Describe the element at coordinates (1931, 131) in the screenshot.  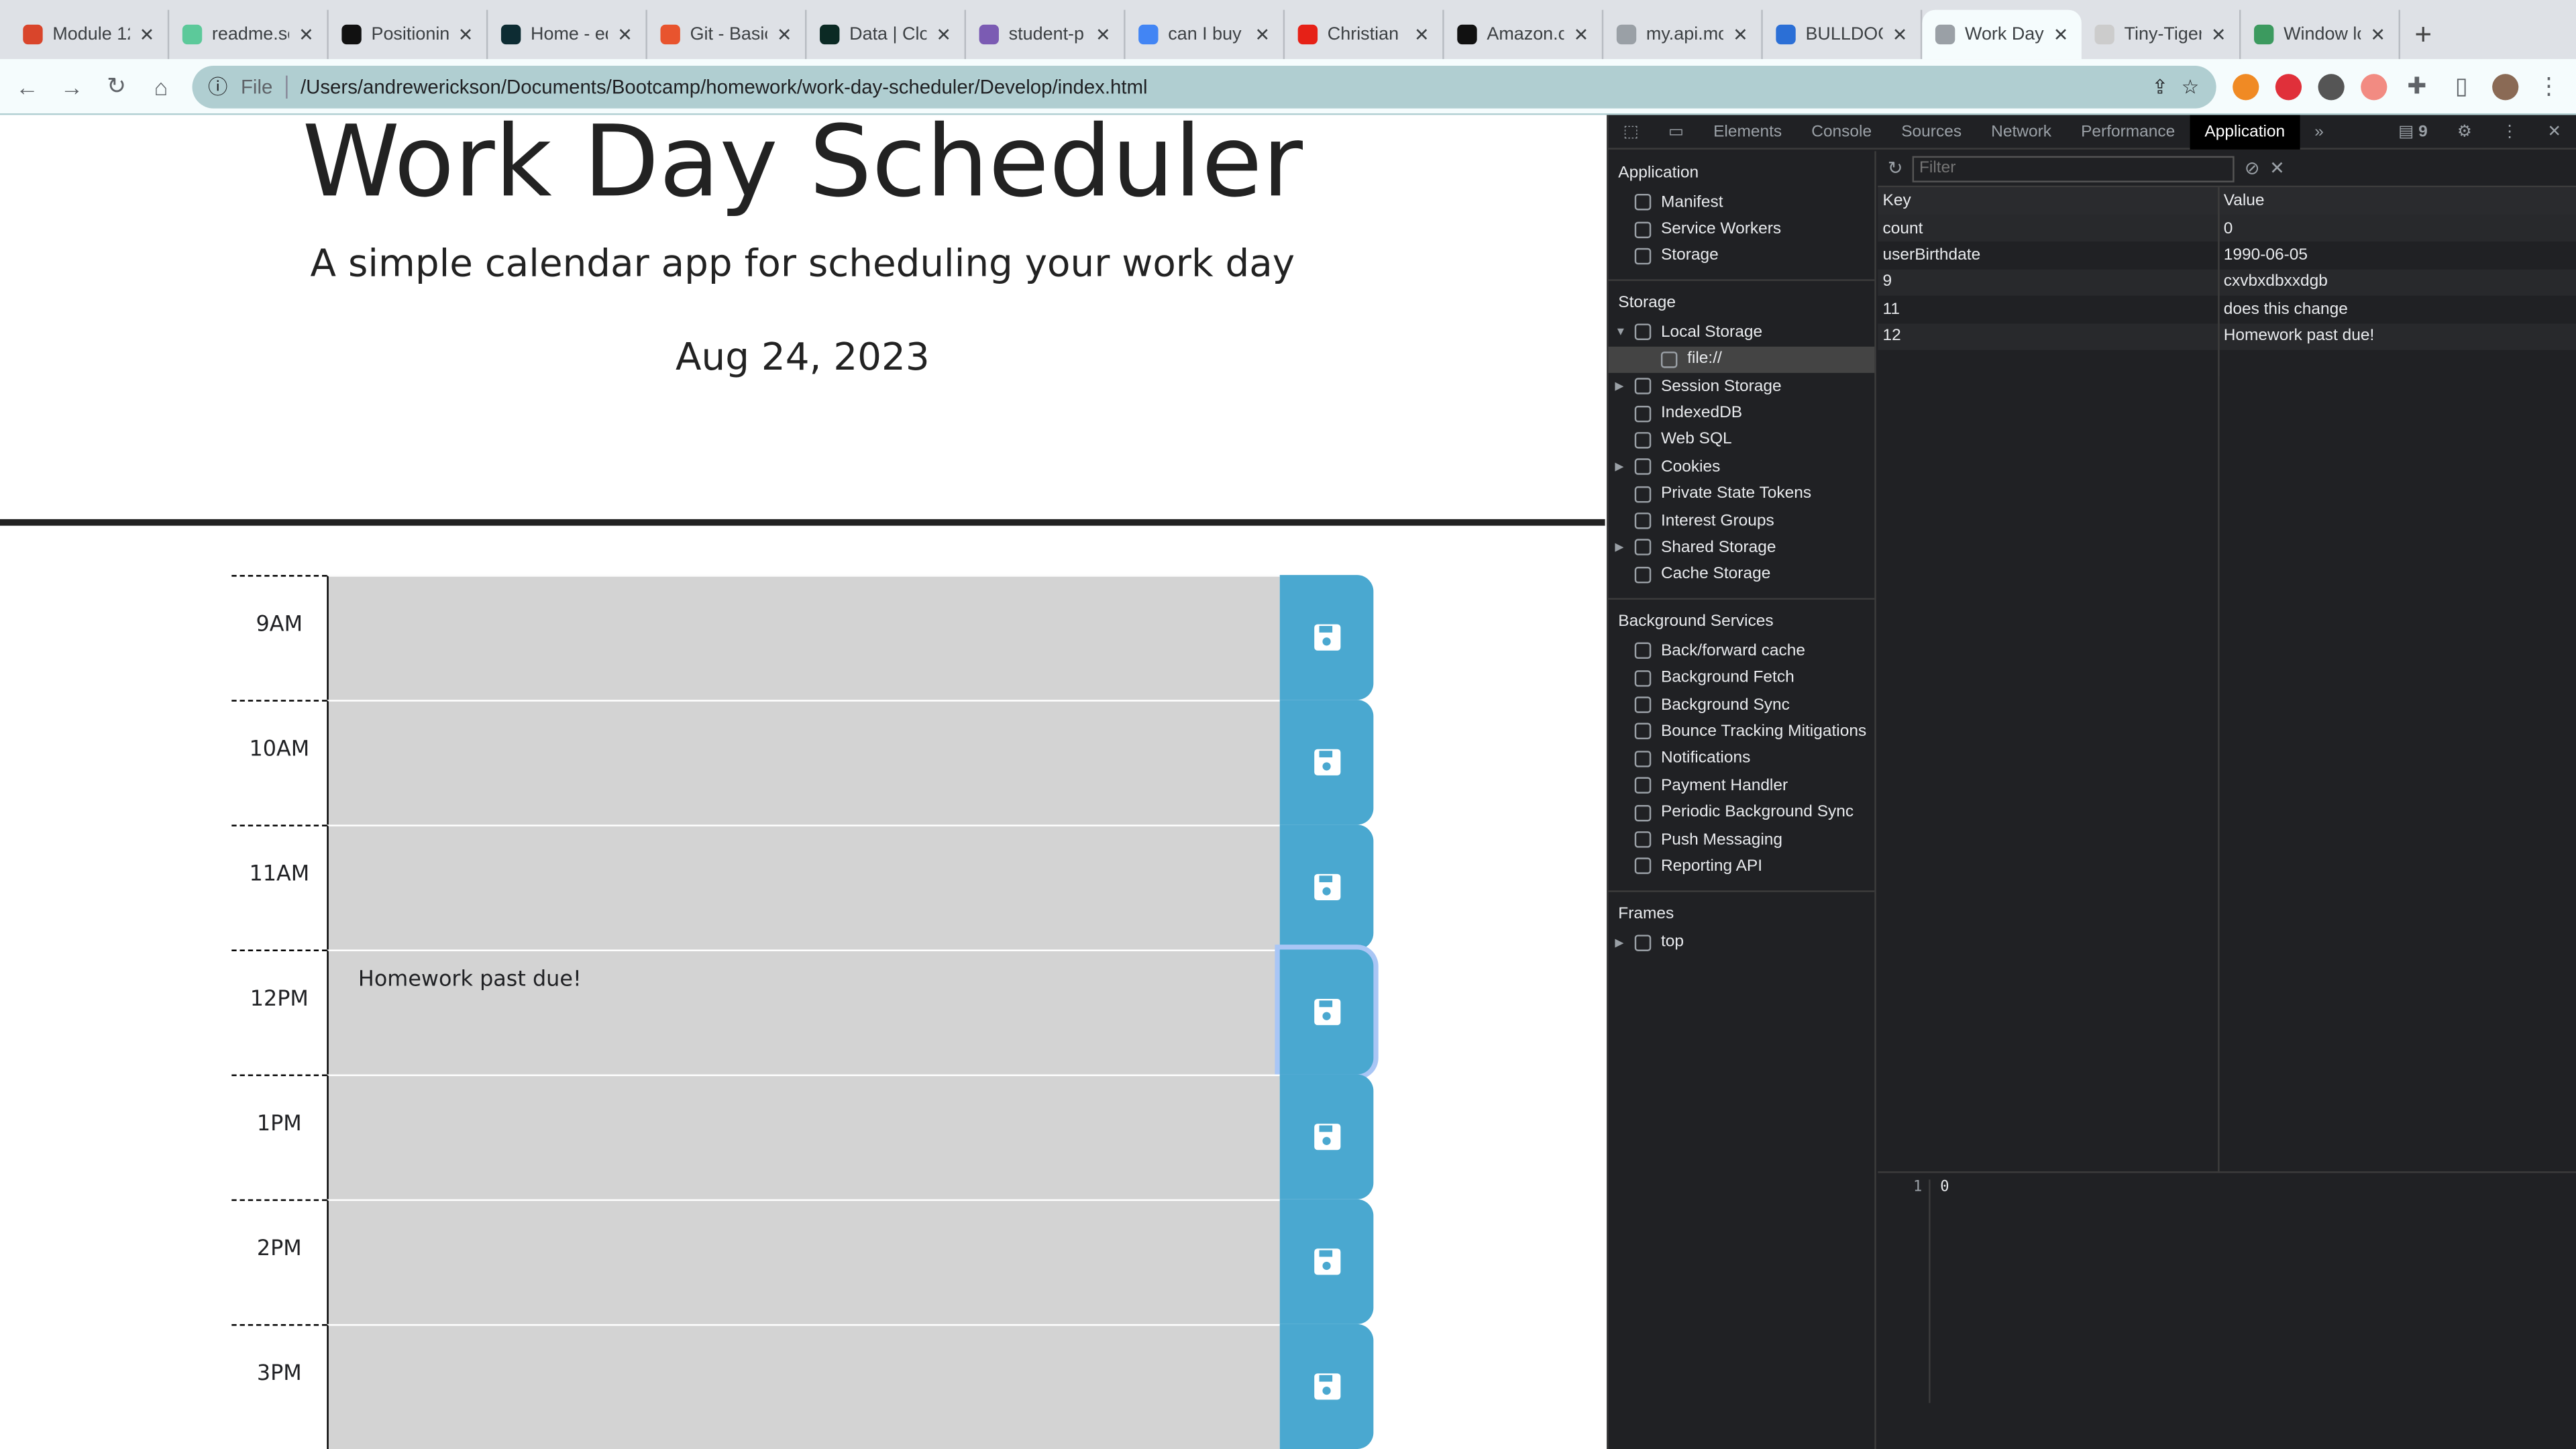
I see `devtools-tab: Sources` at that location.